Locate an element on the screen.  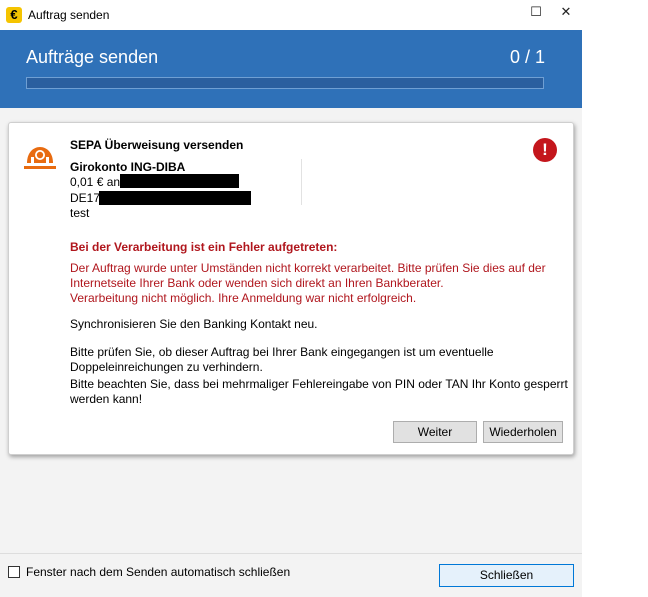
account-name: Girokonto ING-DIBA is located at coordinates (128, 167).